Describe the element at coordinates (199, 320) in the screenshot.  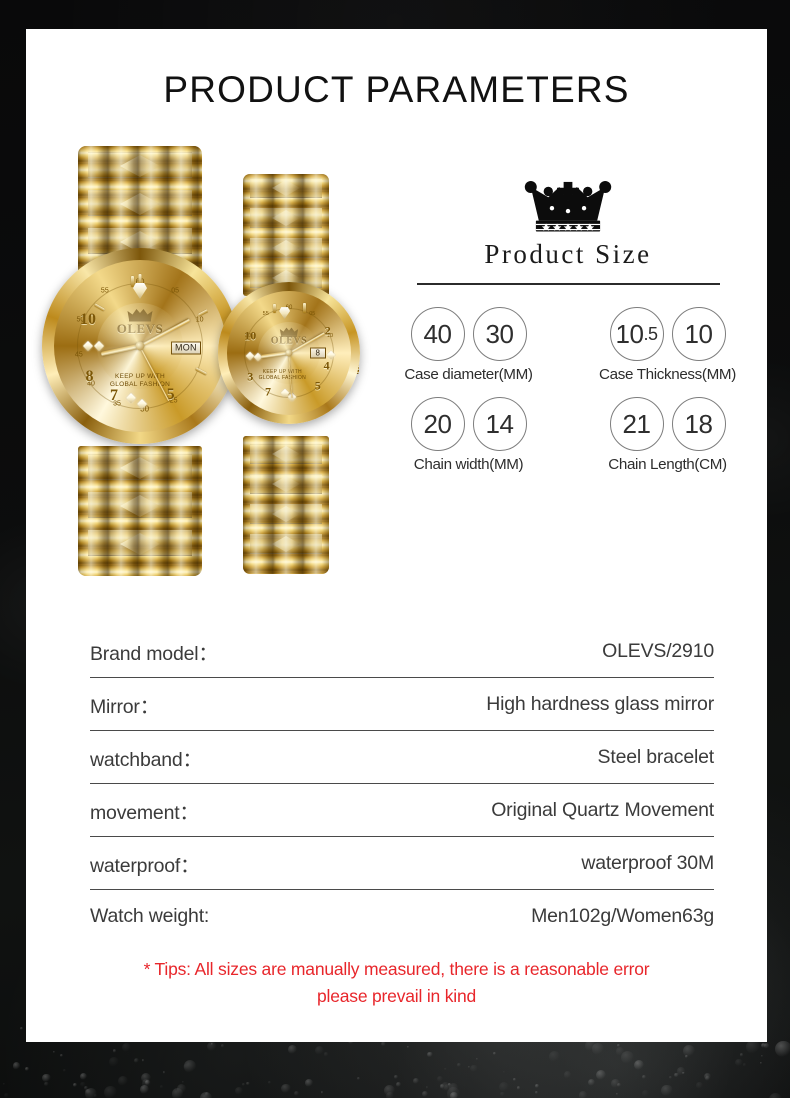
I see `dial-minute-mark: 10` at that location.